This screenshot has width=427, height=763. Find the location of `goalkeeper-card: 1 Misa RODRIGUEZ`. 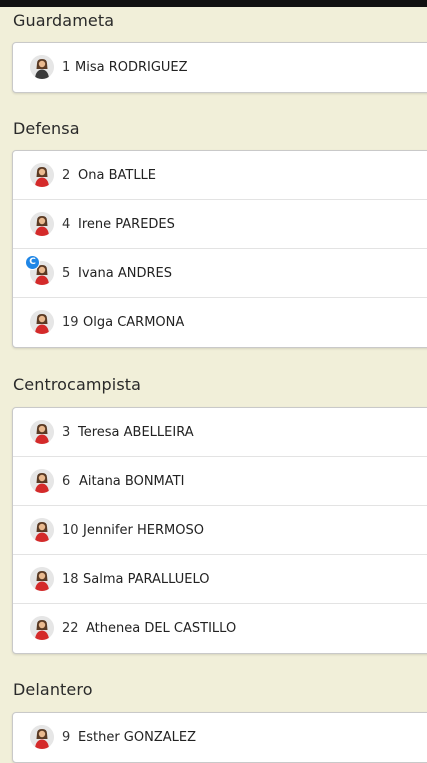

goalkeeper-card: 1 Misa RODRIGUEZ is located at coordinates (219, 67).